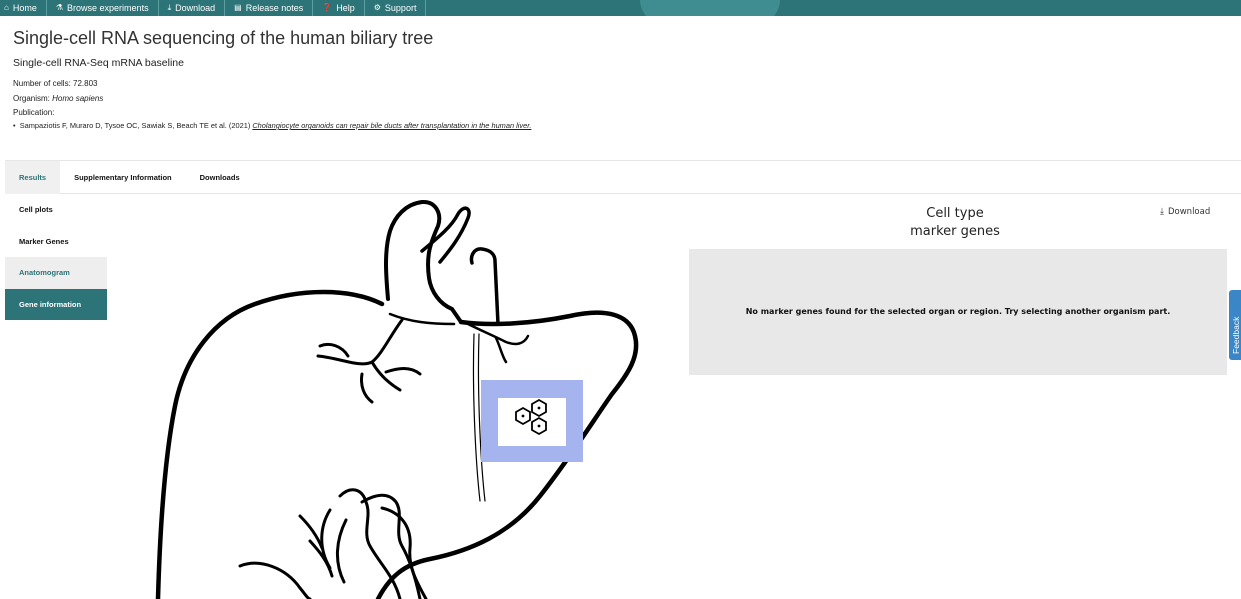 Image resolution: width=1241 pixels, height=599 pixels. I want to click on side-item-cell-plots: Cell plots, so click(56, 210).